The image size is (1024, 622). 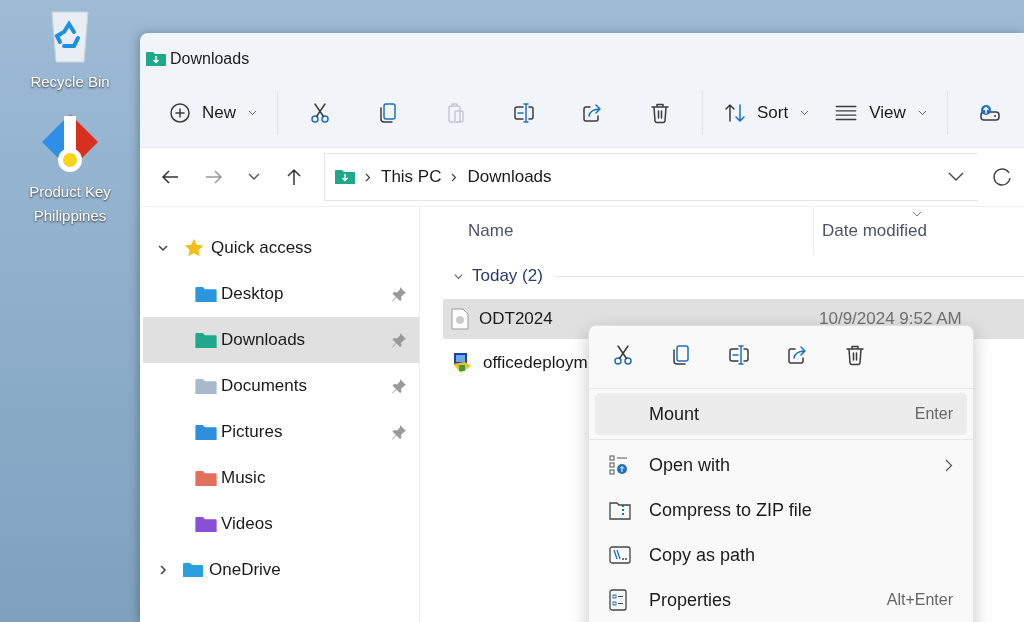 What do you see at coordinates (281, 248) in the screenshot?
I see `sidebar-item: Quick access` at bounding box center [281, 248].